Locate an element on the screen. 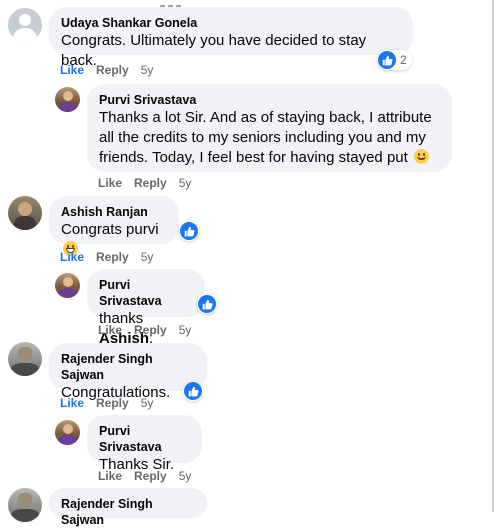  comment-author: Udaya Shankar Gonela is located at coordinates (231, 23).